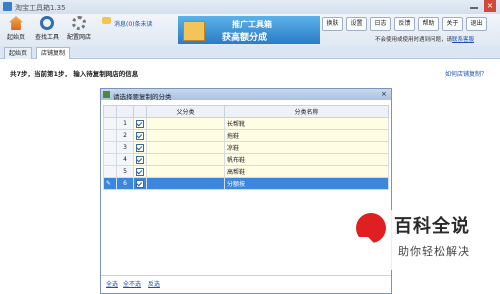 This screenshot has height=294, width=500. I want to click on watermark-subtitle: 助你轻松解决, so click(434, 251).